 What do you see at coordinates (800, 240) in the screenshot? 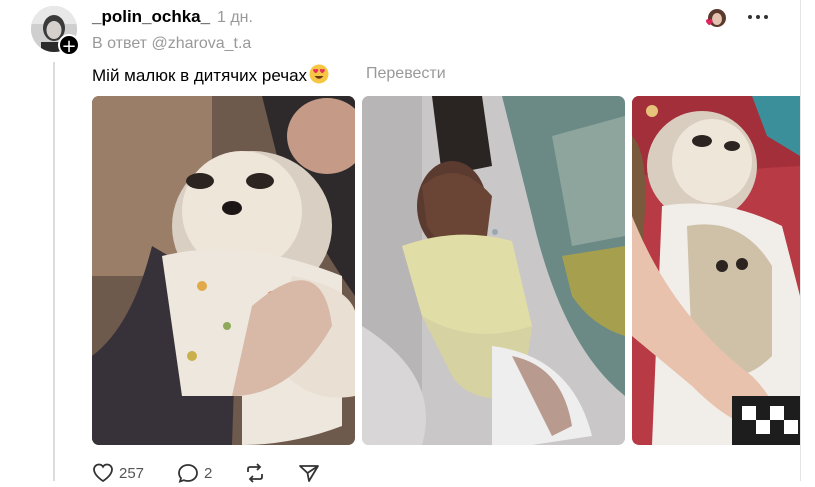
I see `feed-column-border` at bounding box center [800, 240].